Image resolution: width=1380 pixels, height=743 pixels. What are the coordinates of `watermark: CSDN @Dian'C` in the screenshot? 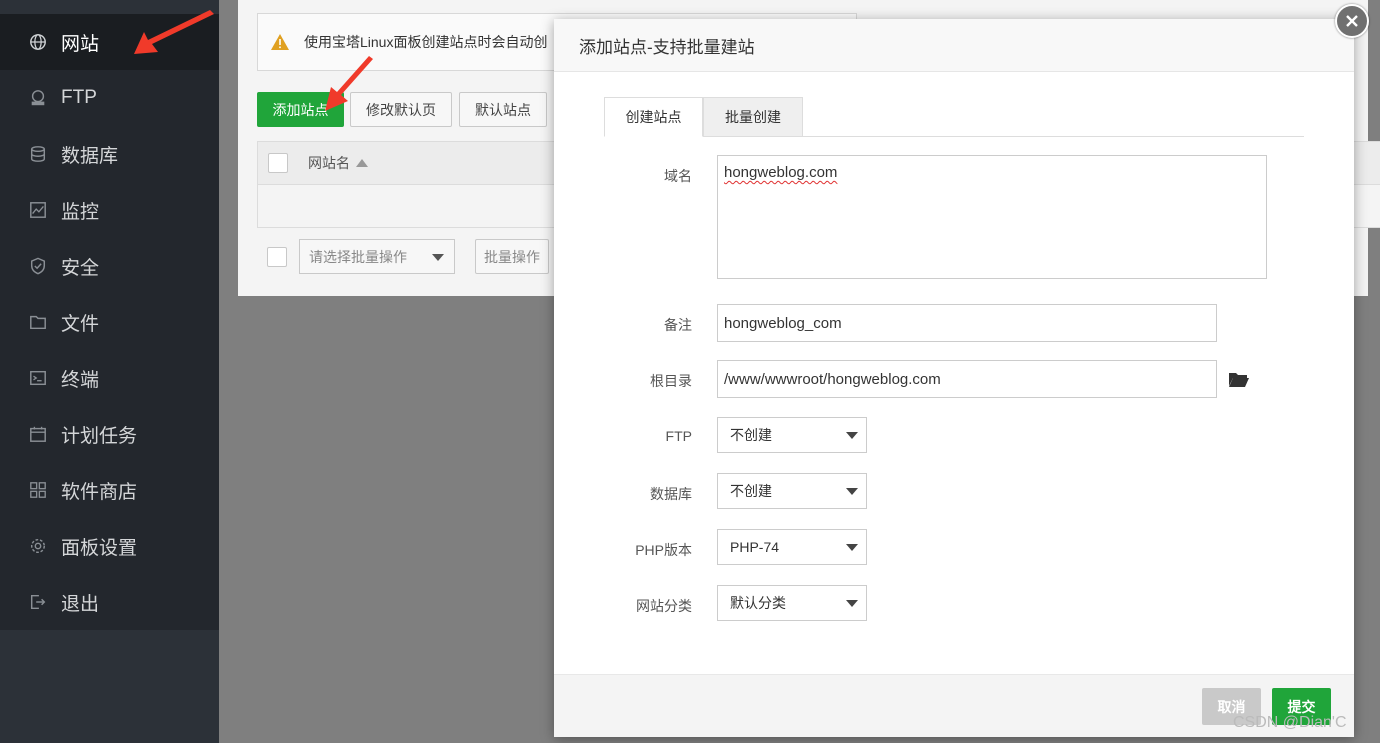 It's located at (1290, 722).